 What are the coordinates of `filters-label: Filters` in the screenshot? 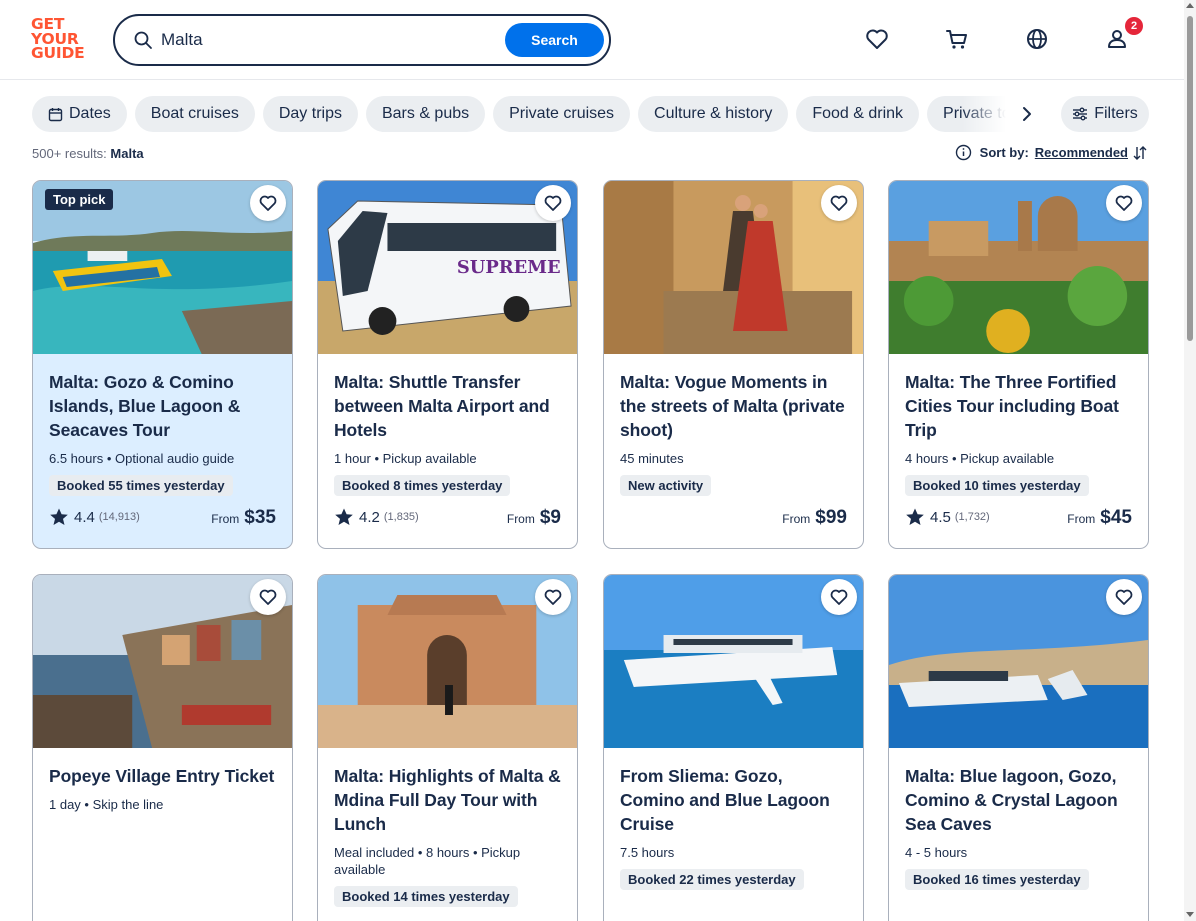 It's located at (1116, 113).